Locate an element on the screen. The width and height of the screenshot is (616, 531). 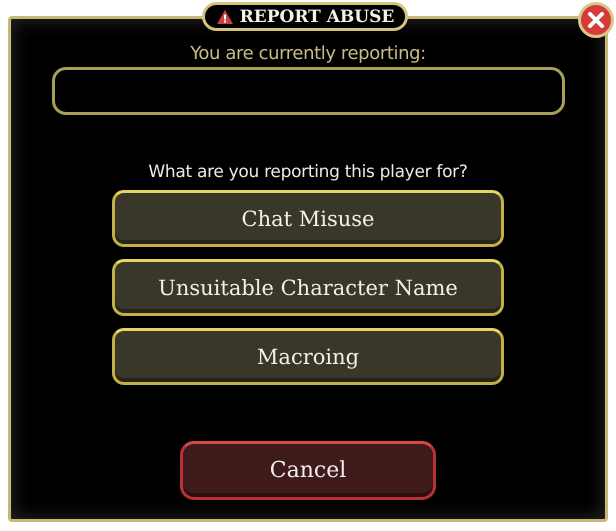
warning-icon is located at coordinates (225, 16).